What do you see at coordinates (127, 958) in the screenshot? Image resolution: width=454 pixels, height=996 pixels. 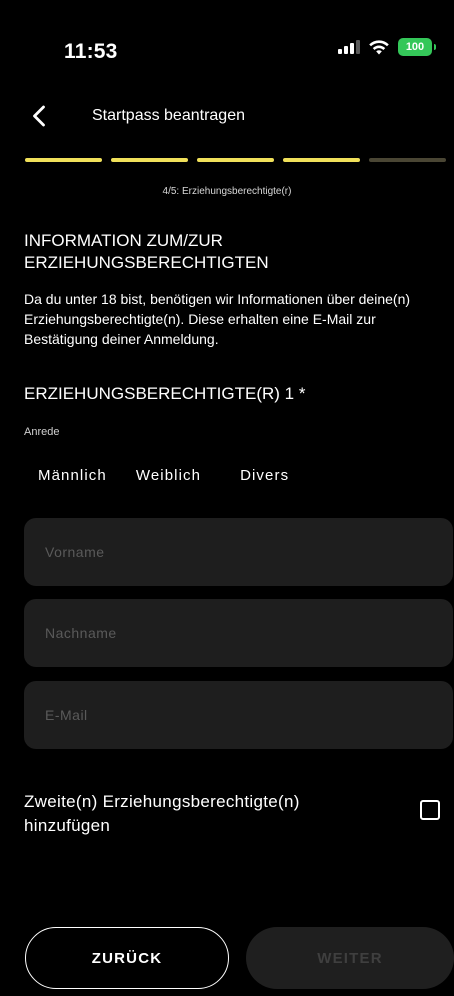 I see `back-step-button: ZURÜCK` at bounding box center [127, 958].